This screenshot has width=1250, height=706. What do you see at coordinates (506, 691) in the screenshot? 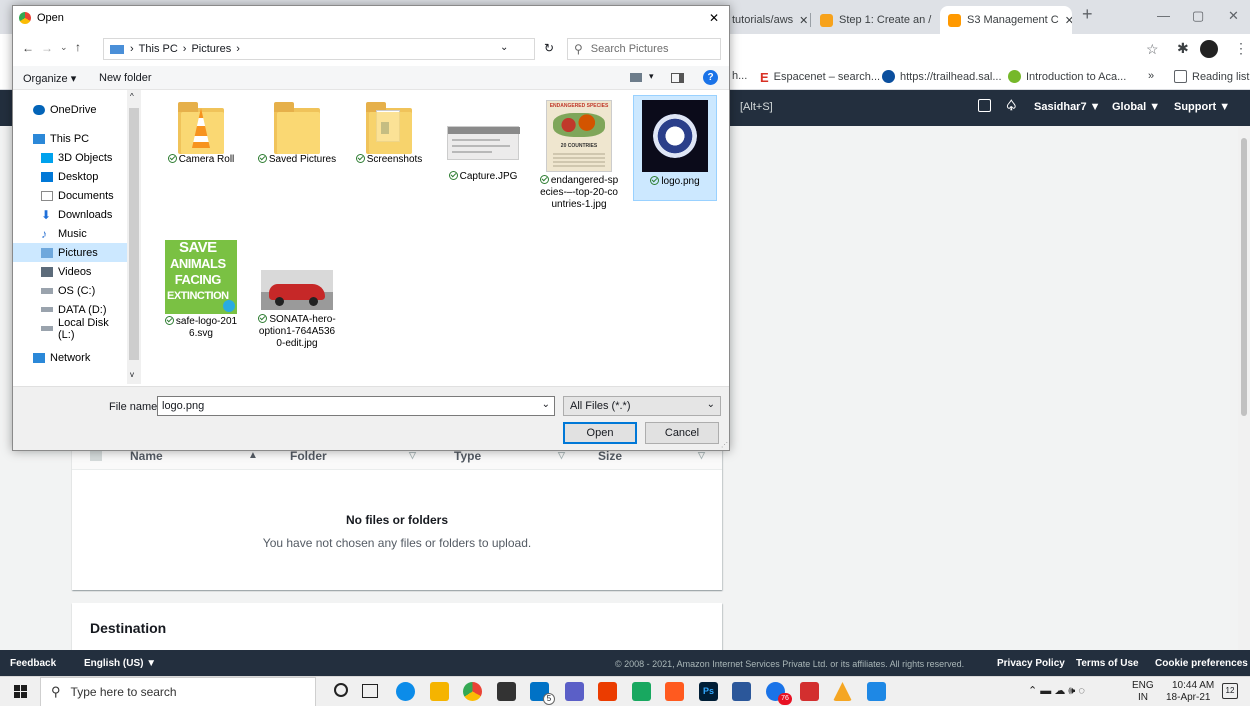
I see `store-icon` at bounding box center [506, 691].